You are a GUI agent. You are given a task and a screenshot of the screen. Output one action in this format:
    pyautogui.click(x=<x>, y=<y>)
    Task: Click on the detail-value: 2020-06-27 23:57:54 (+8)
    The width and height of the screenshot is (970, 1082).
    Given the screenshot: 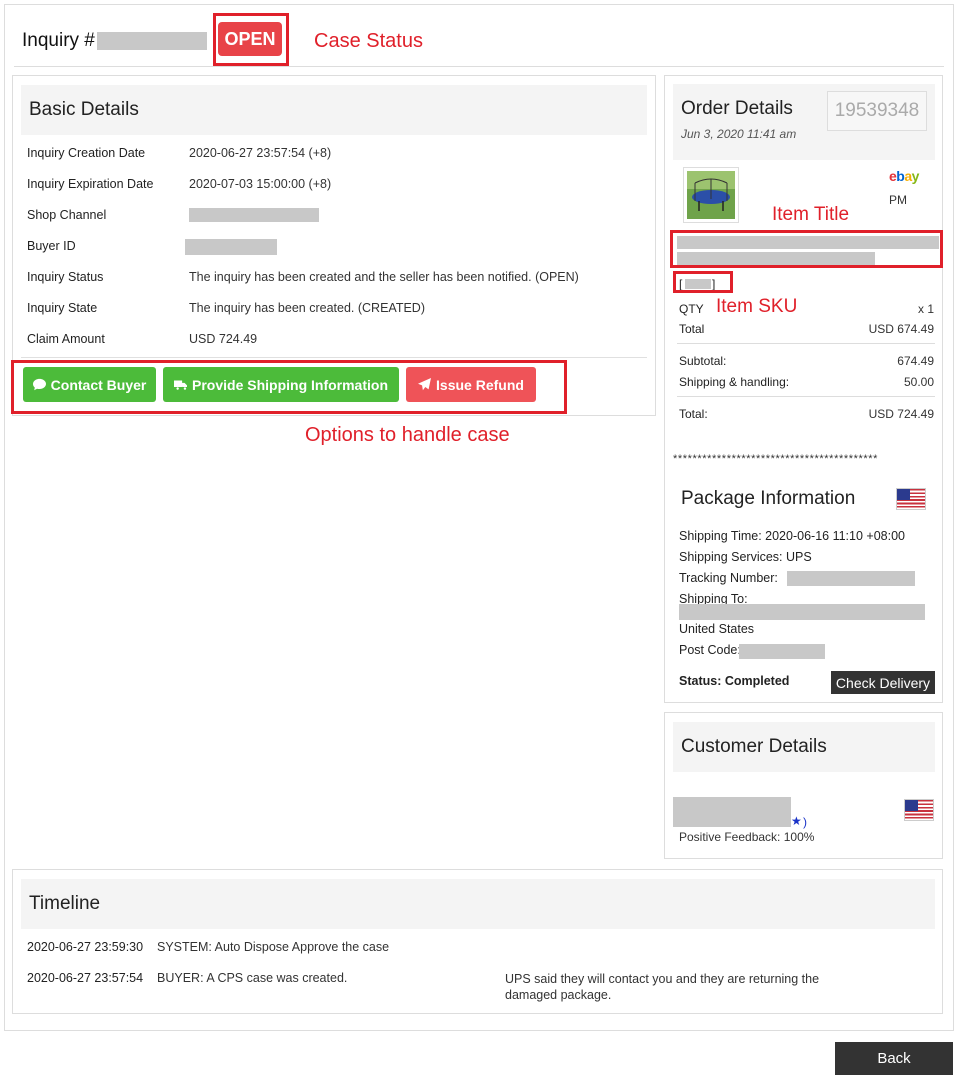 What is the action you would take?
    pyautogui.click(x=260, y=153)
    